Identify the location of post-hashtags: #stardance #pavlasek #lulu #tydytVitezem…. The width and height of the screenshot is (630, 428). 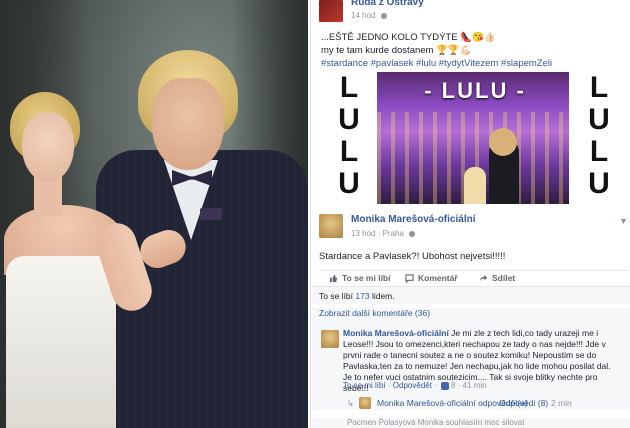
(471, 63).